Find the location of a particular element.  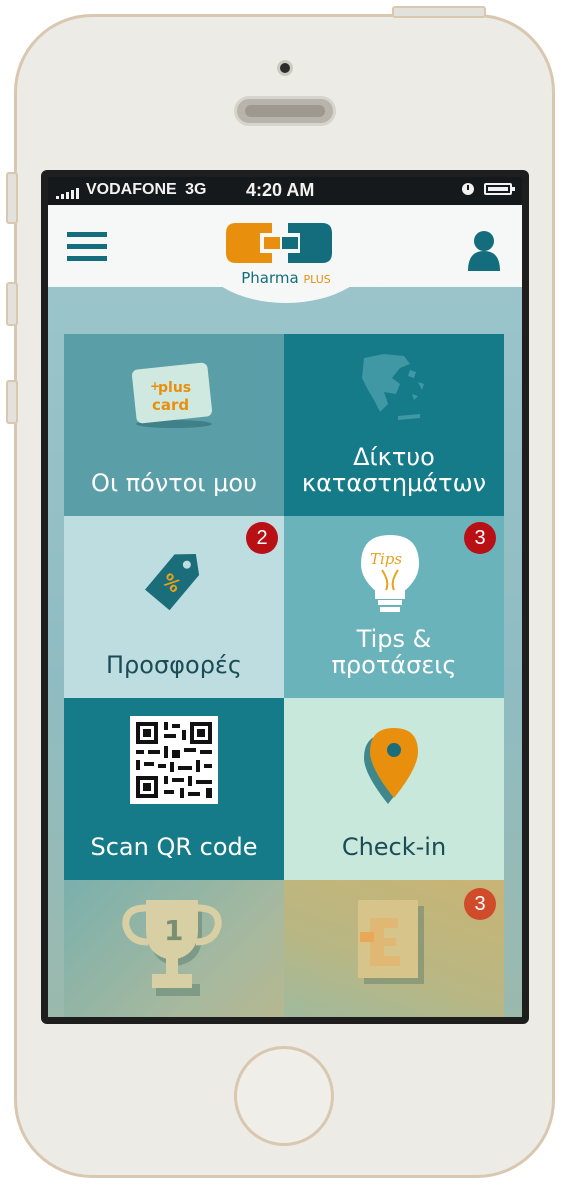

logo-suffix: PLUS is located at coordinates (317, 279).